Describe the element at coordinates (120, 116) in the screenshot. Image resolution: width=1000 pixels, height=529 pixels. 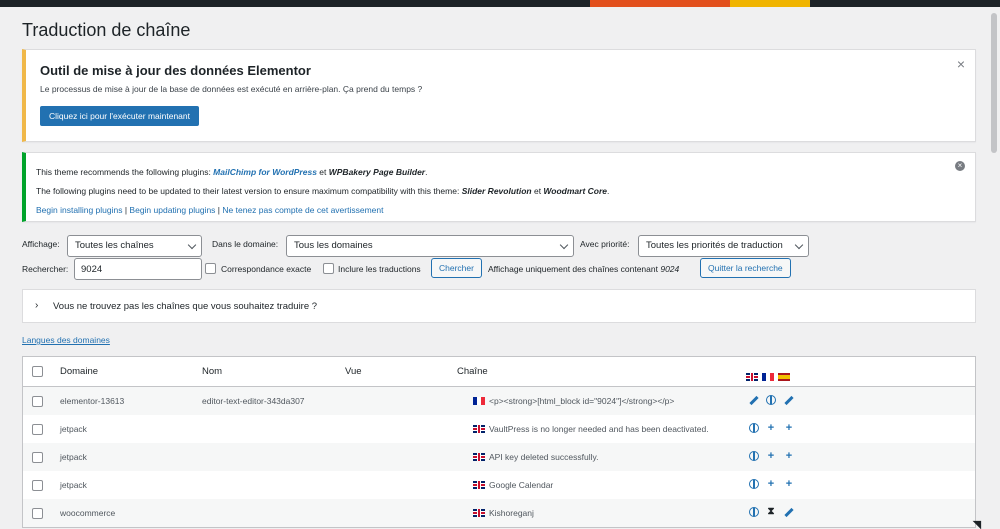
I see `run-update-button: Cliquez ici pour l'exécuter maintenant` at that location.